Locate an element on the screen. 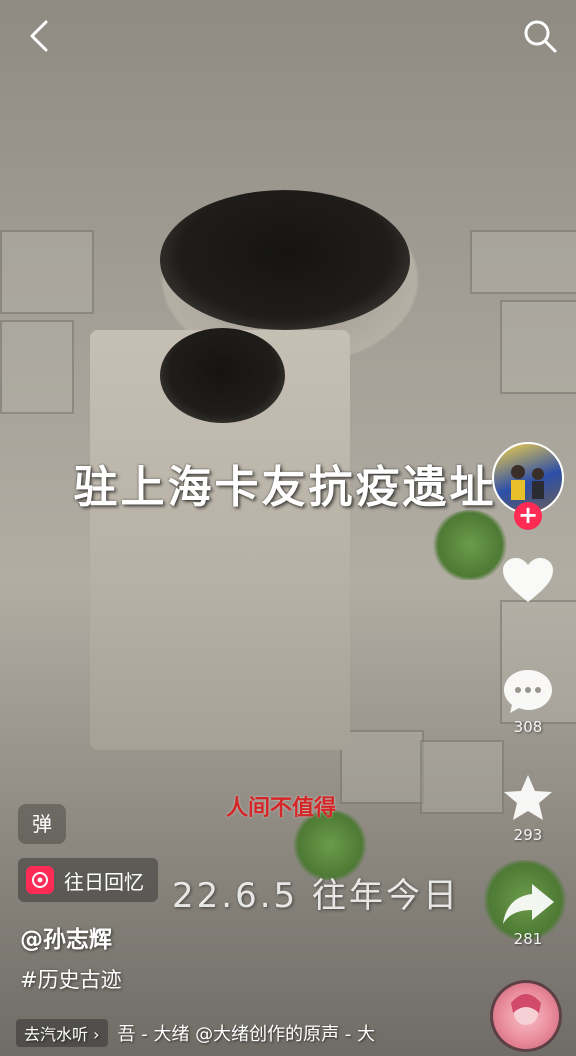  music-title: 吾 - 大绪 @大绪创作的原声 - 大 is located at coordinates (246, 1034).